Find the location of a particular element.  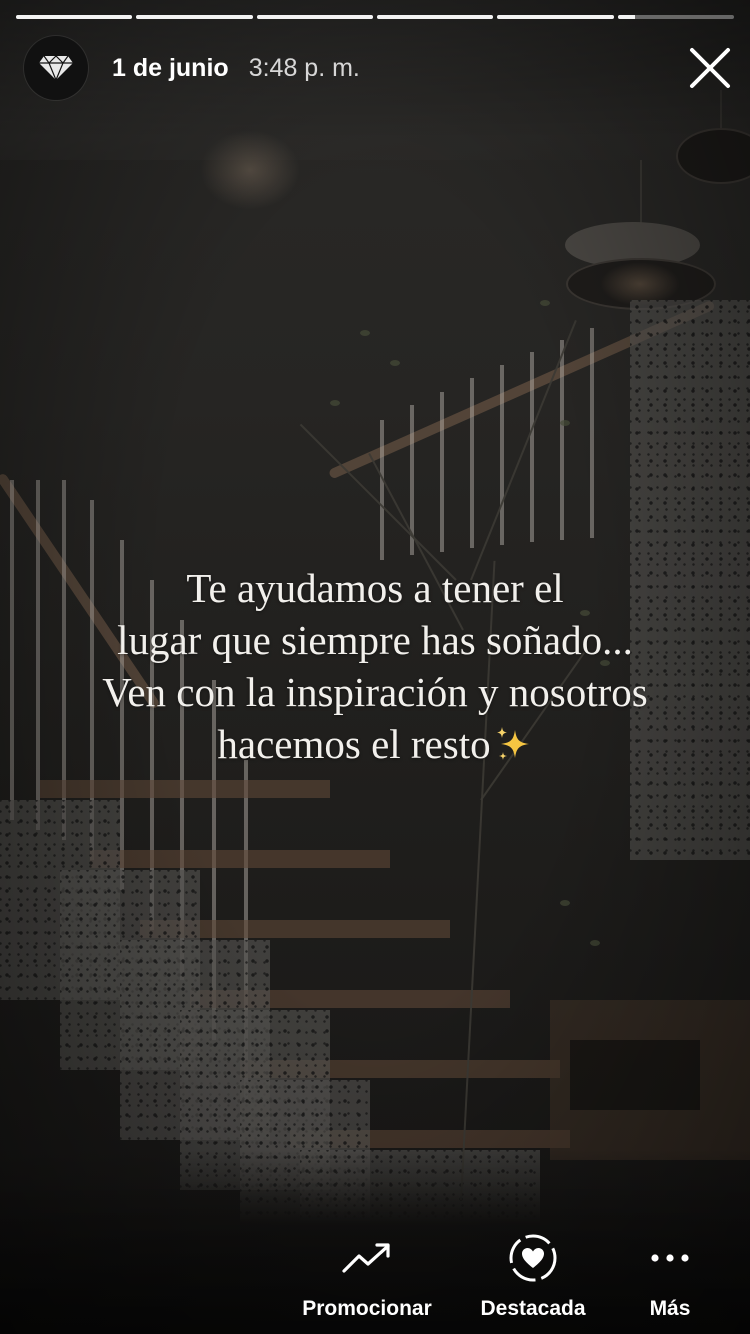

close-icon is located at coordinates (710, 68).